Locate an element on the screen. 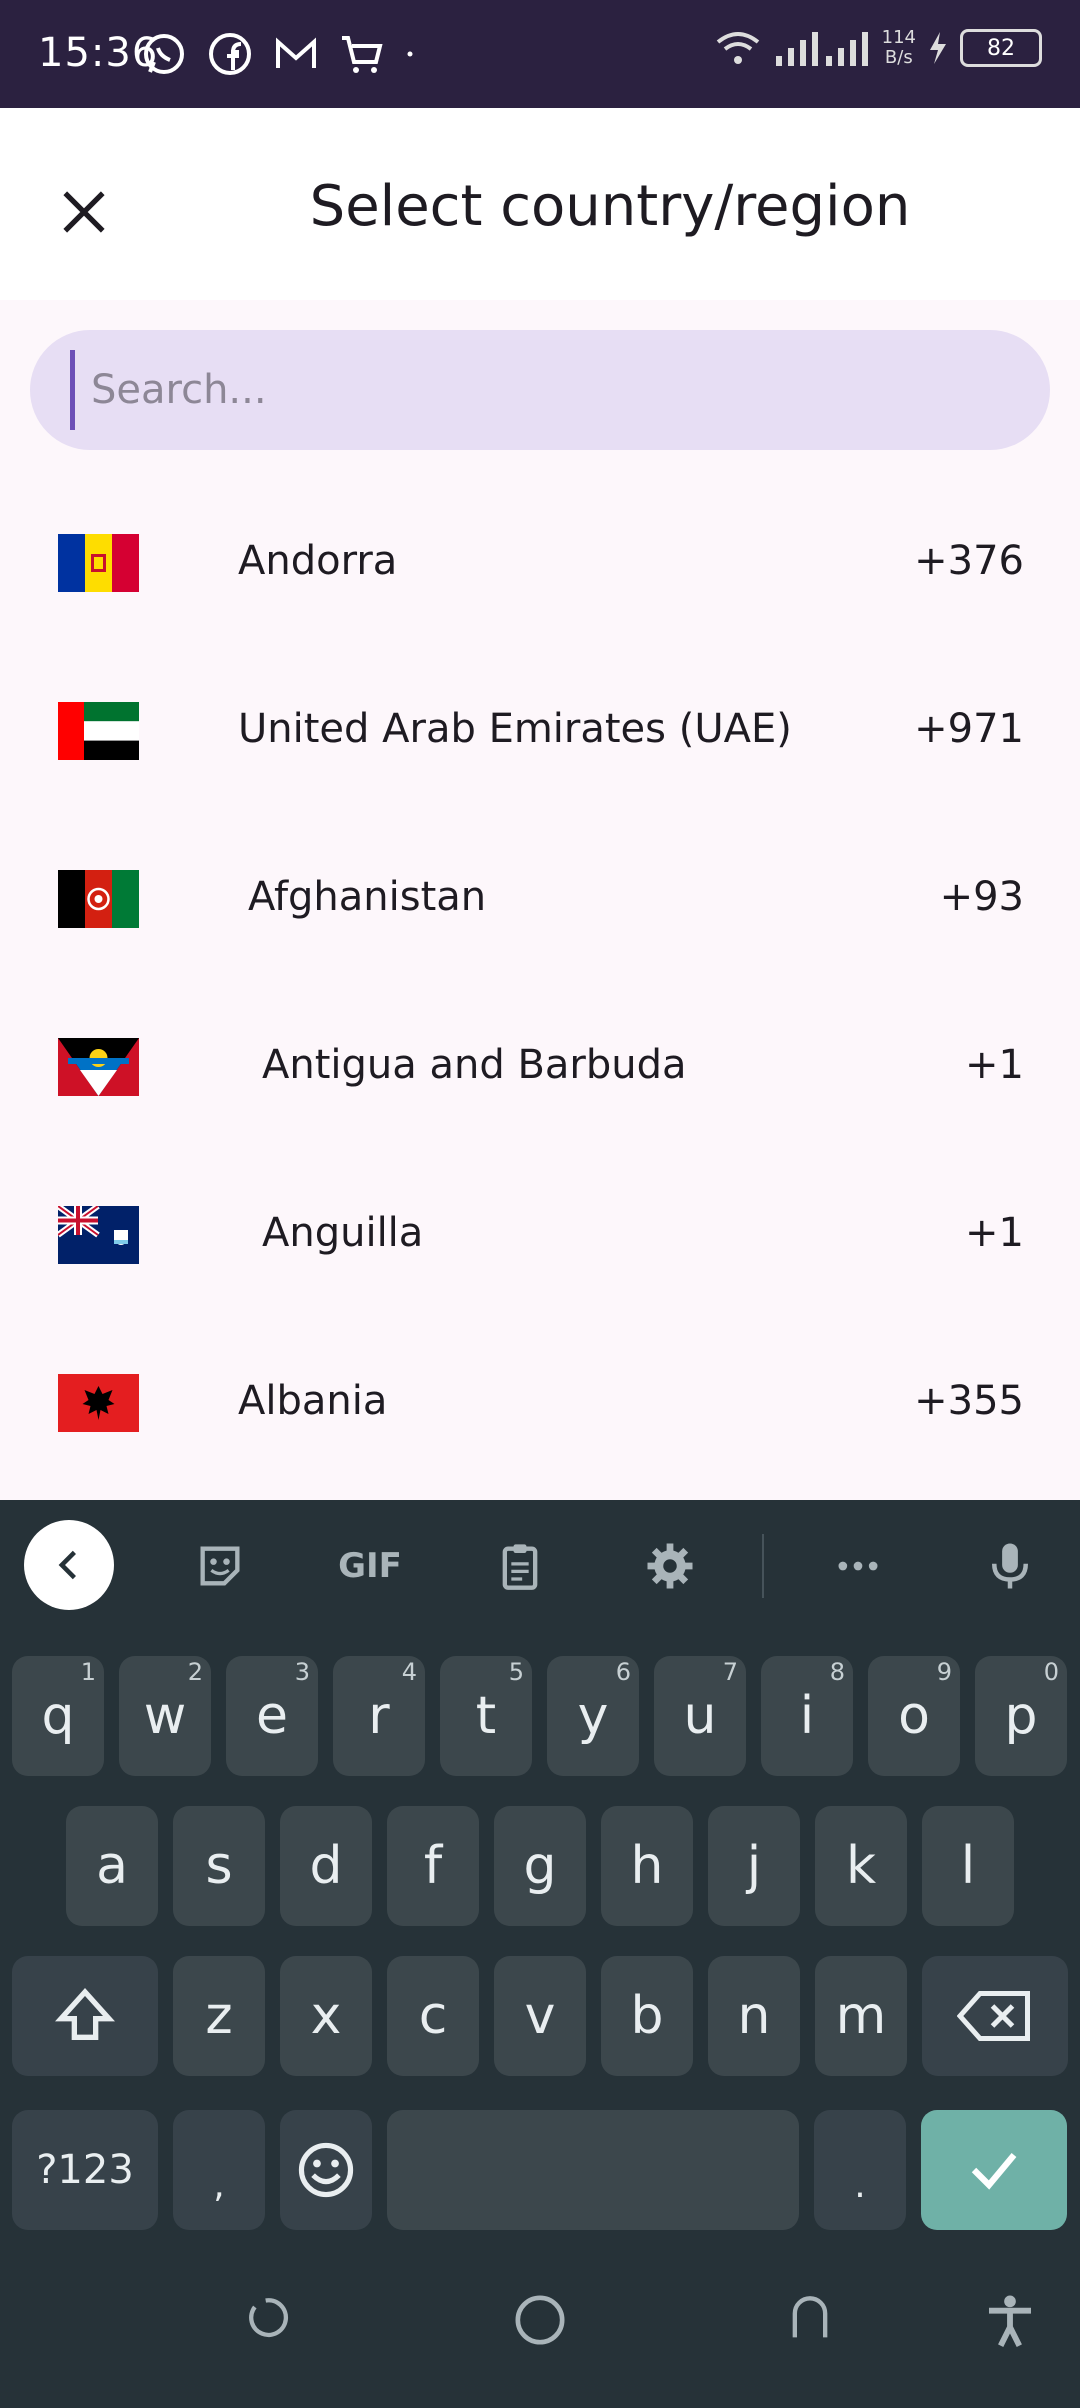  country-code: +93 is located at coordinates (981, 897).